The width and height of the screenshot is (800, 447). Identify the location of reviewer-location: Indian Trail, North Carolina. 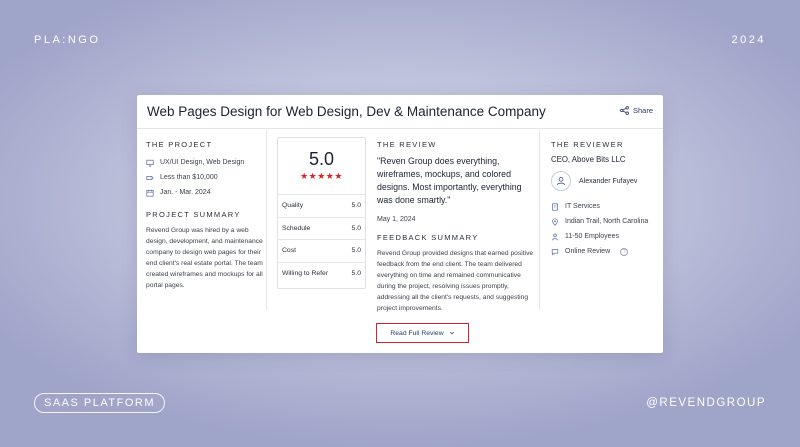
(607, 221).